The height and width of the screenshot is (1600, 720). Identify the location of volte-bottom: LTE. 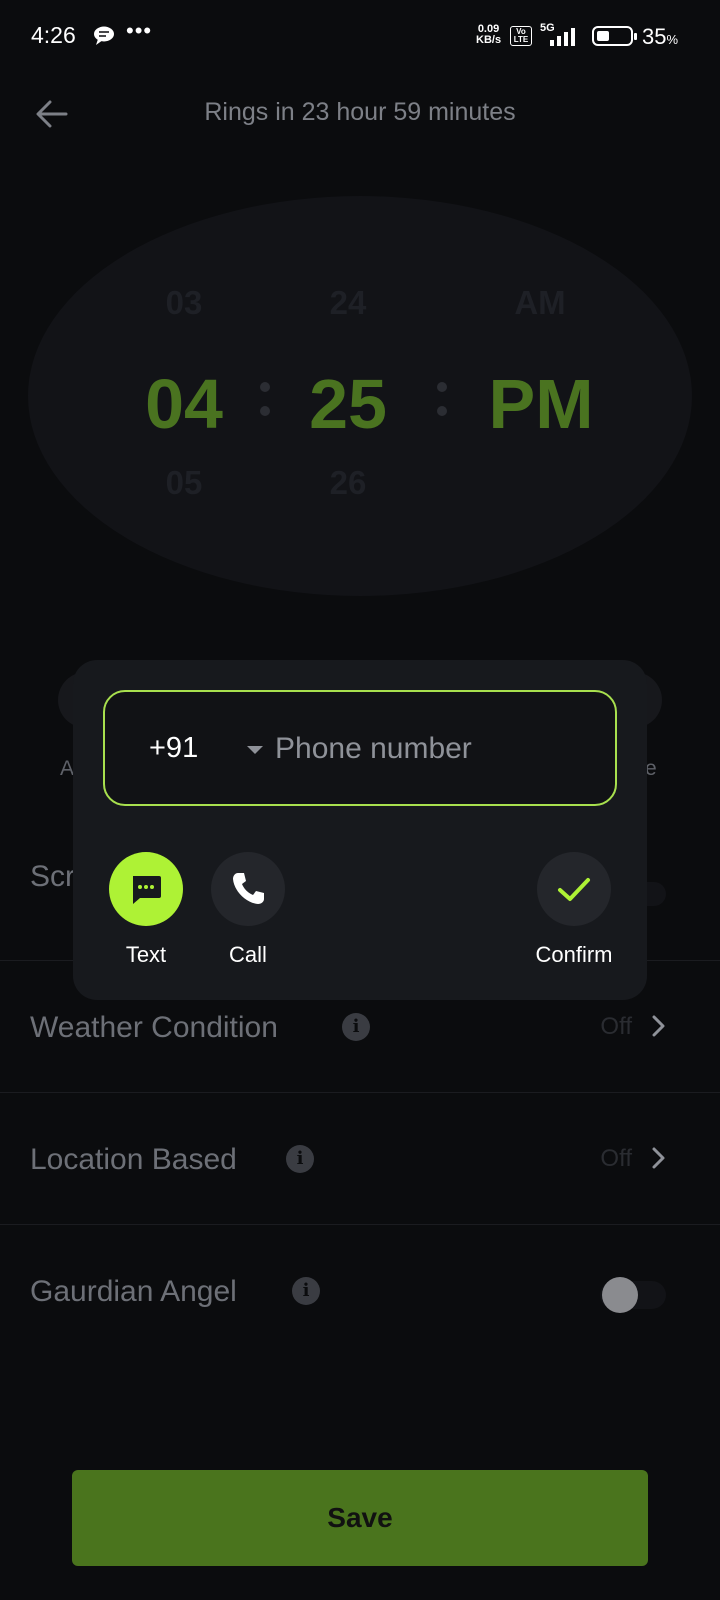
(521, 39).